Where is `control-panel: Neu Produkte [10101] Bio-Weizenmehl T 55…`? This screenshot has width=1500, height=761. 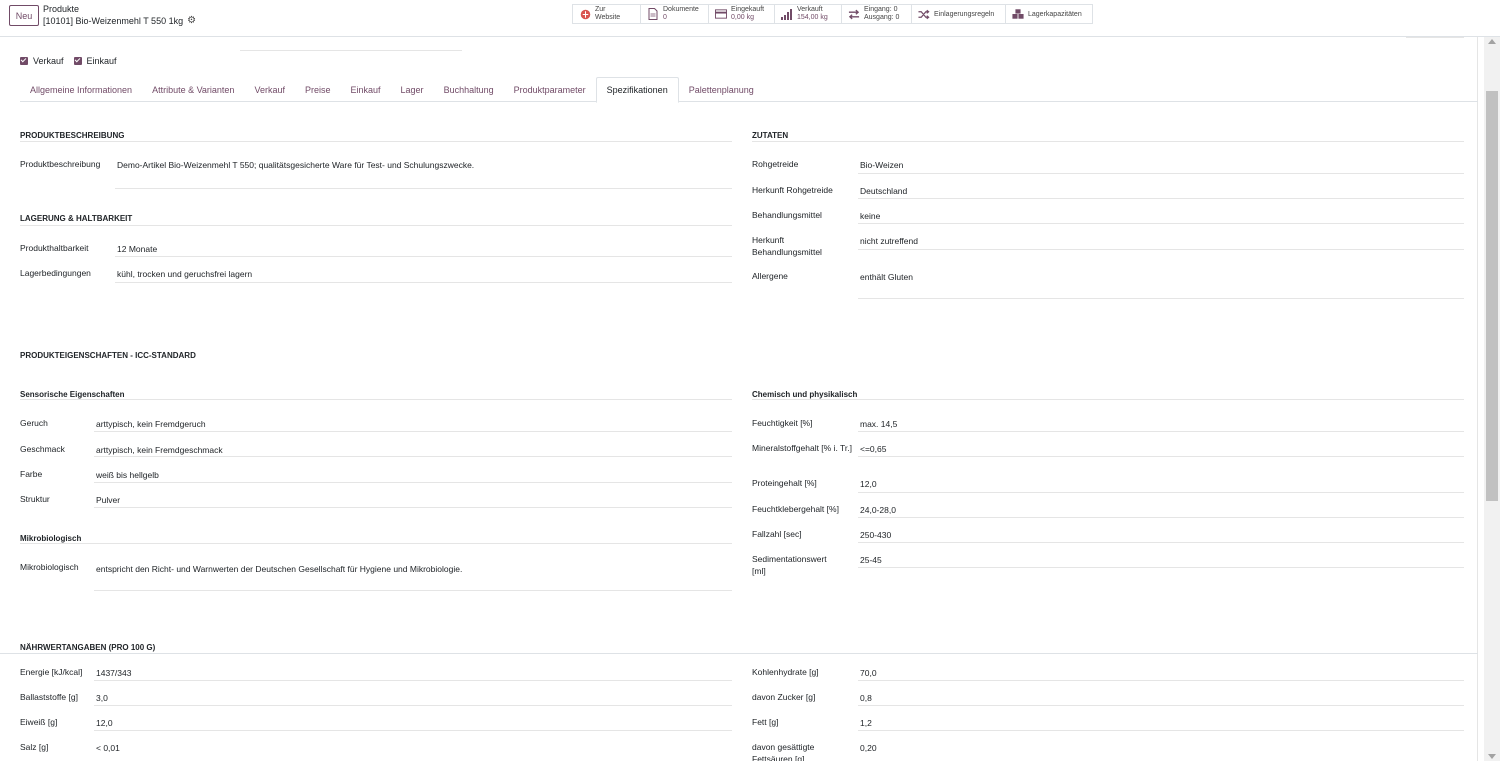 control-panel: Neu Produkte [10101] Bio-Weizenmehl T 55… is located at coordinates (750, 18).